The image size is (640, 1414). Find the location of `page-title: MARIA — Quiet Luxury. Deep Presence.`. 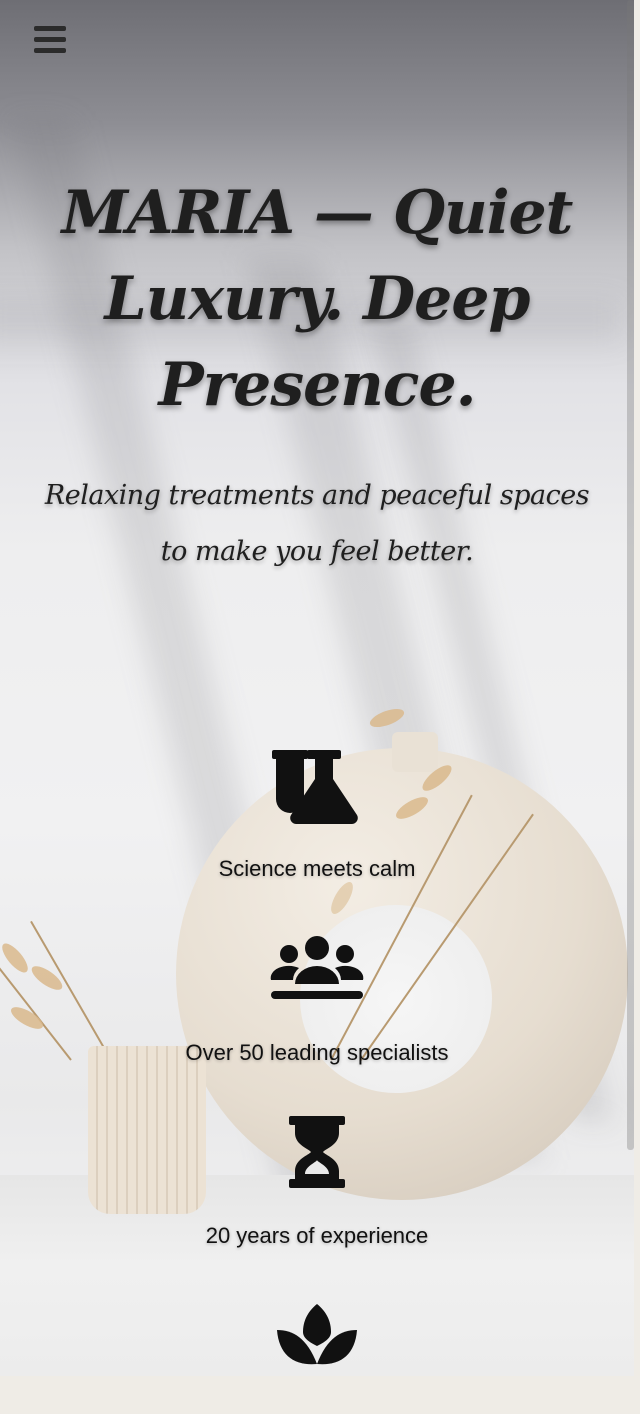

page-title: MARIA — Quiet Luxury. Deep Presence. is located at coordinates (317, 299).